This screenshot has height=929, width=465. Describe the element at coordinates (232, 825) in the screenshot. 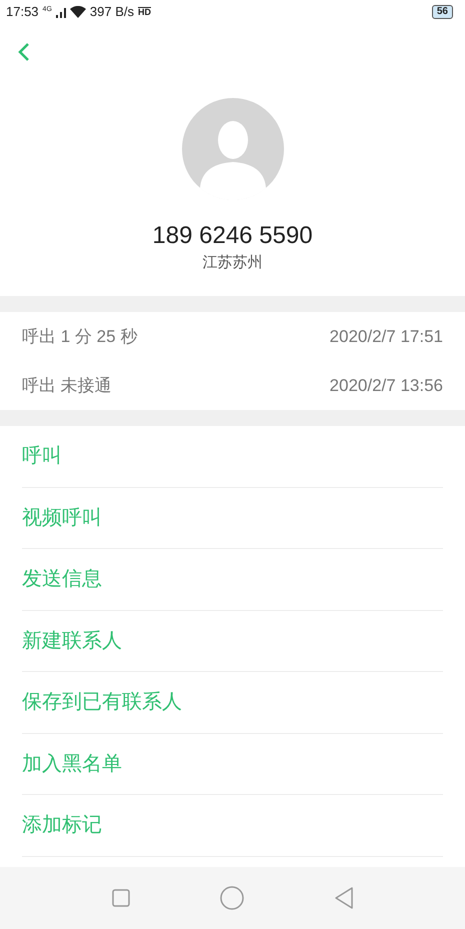

I see `action-item: 添加标记` at that location.